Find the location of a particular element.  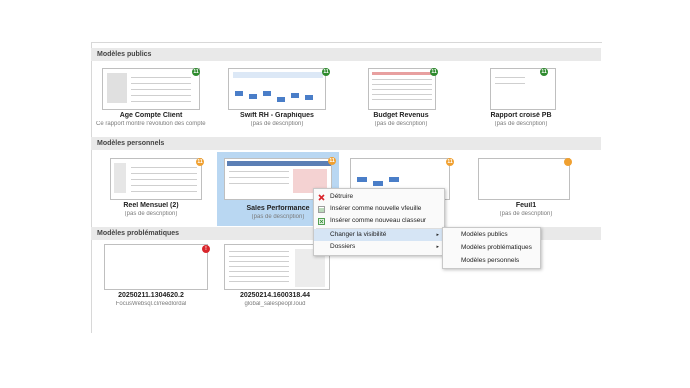

template-card: 11 Budget Revenus (pas de description) is located at coordinates (401, 102).